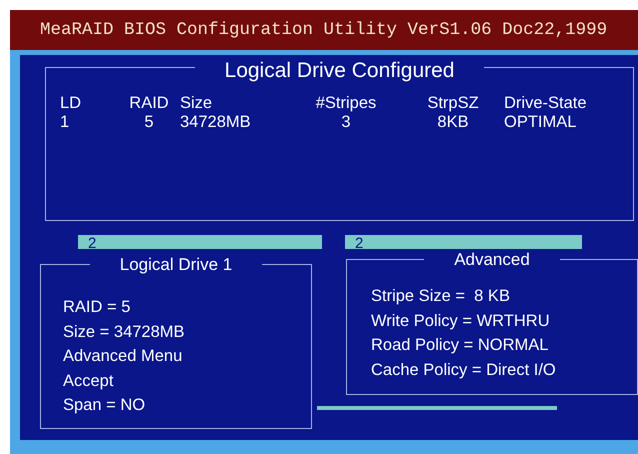 The image size is (638, 454). What do you see at coordinates (346, 103) in the screenshot?
I see `column-header: #Stripes` at bounding box center [346, 103].